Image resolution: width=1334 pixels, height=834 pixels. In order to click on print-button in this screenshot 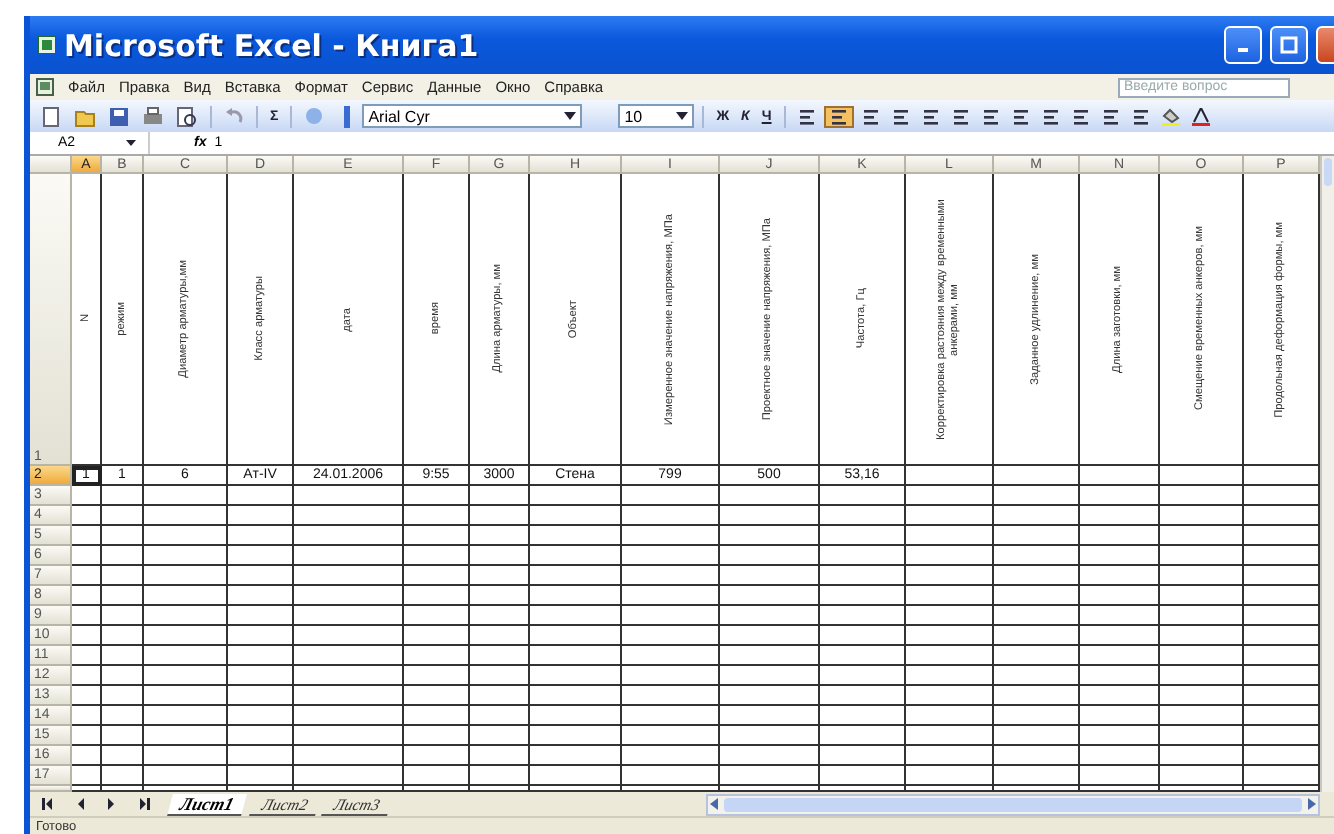, I will do `click(153, 116)`.